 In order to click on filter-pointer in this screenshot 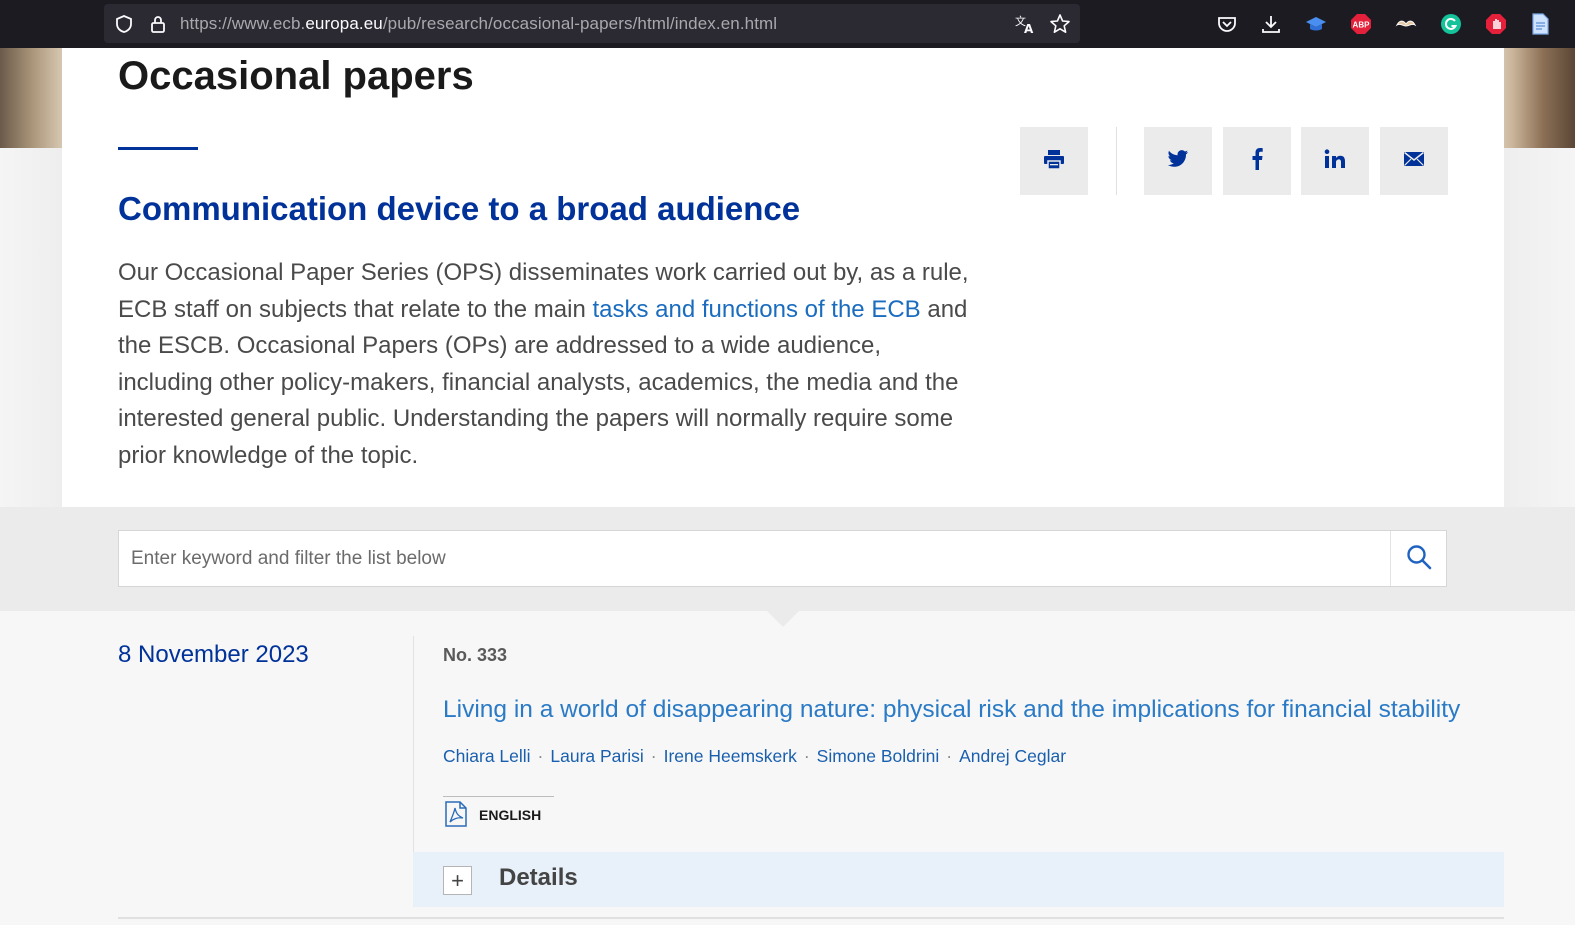, I will do `click(783, 619)`.